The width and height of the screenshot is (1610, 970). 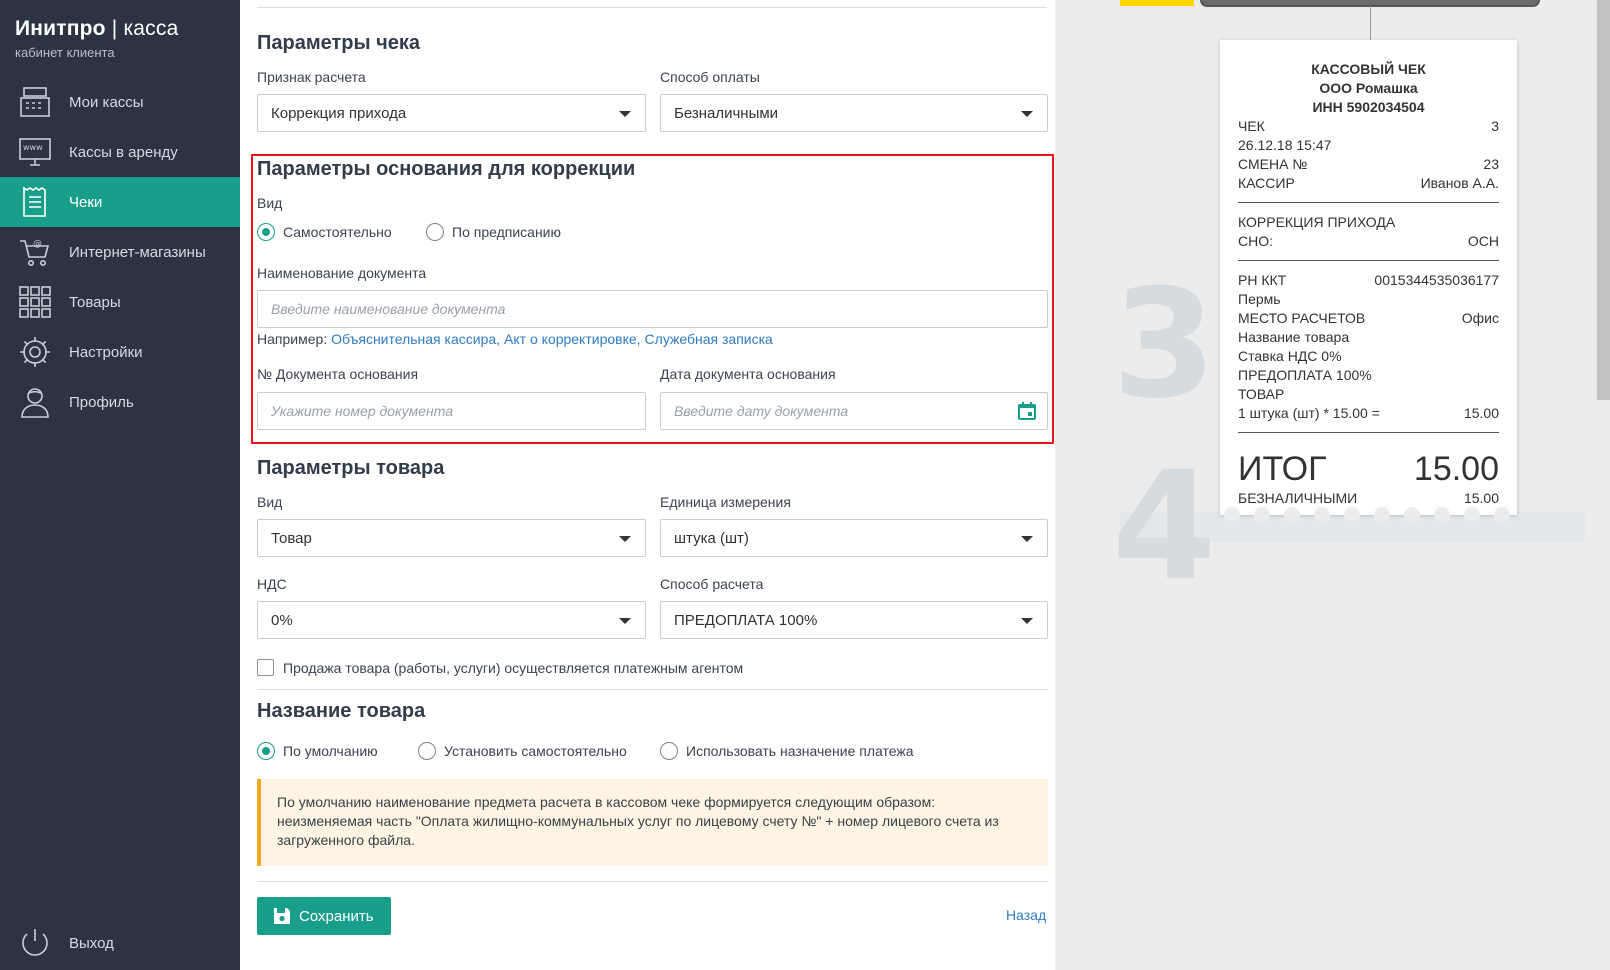 What do you see at coordinates (91, 943) in the screenshot?
I see `logout-label: Выход` at bounding box center [91, 943].